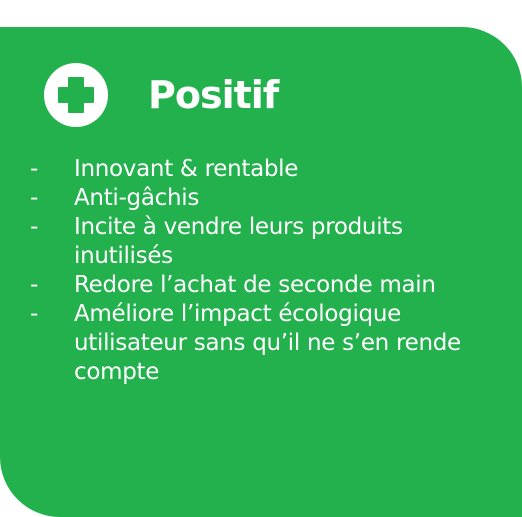 The height and width of the screenshot is (517, 522). I want to click on card-title: Positif, so click(213, 95).